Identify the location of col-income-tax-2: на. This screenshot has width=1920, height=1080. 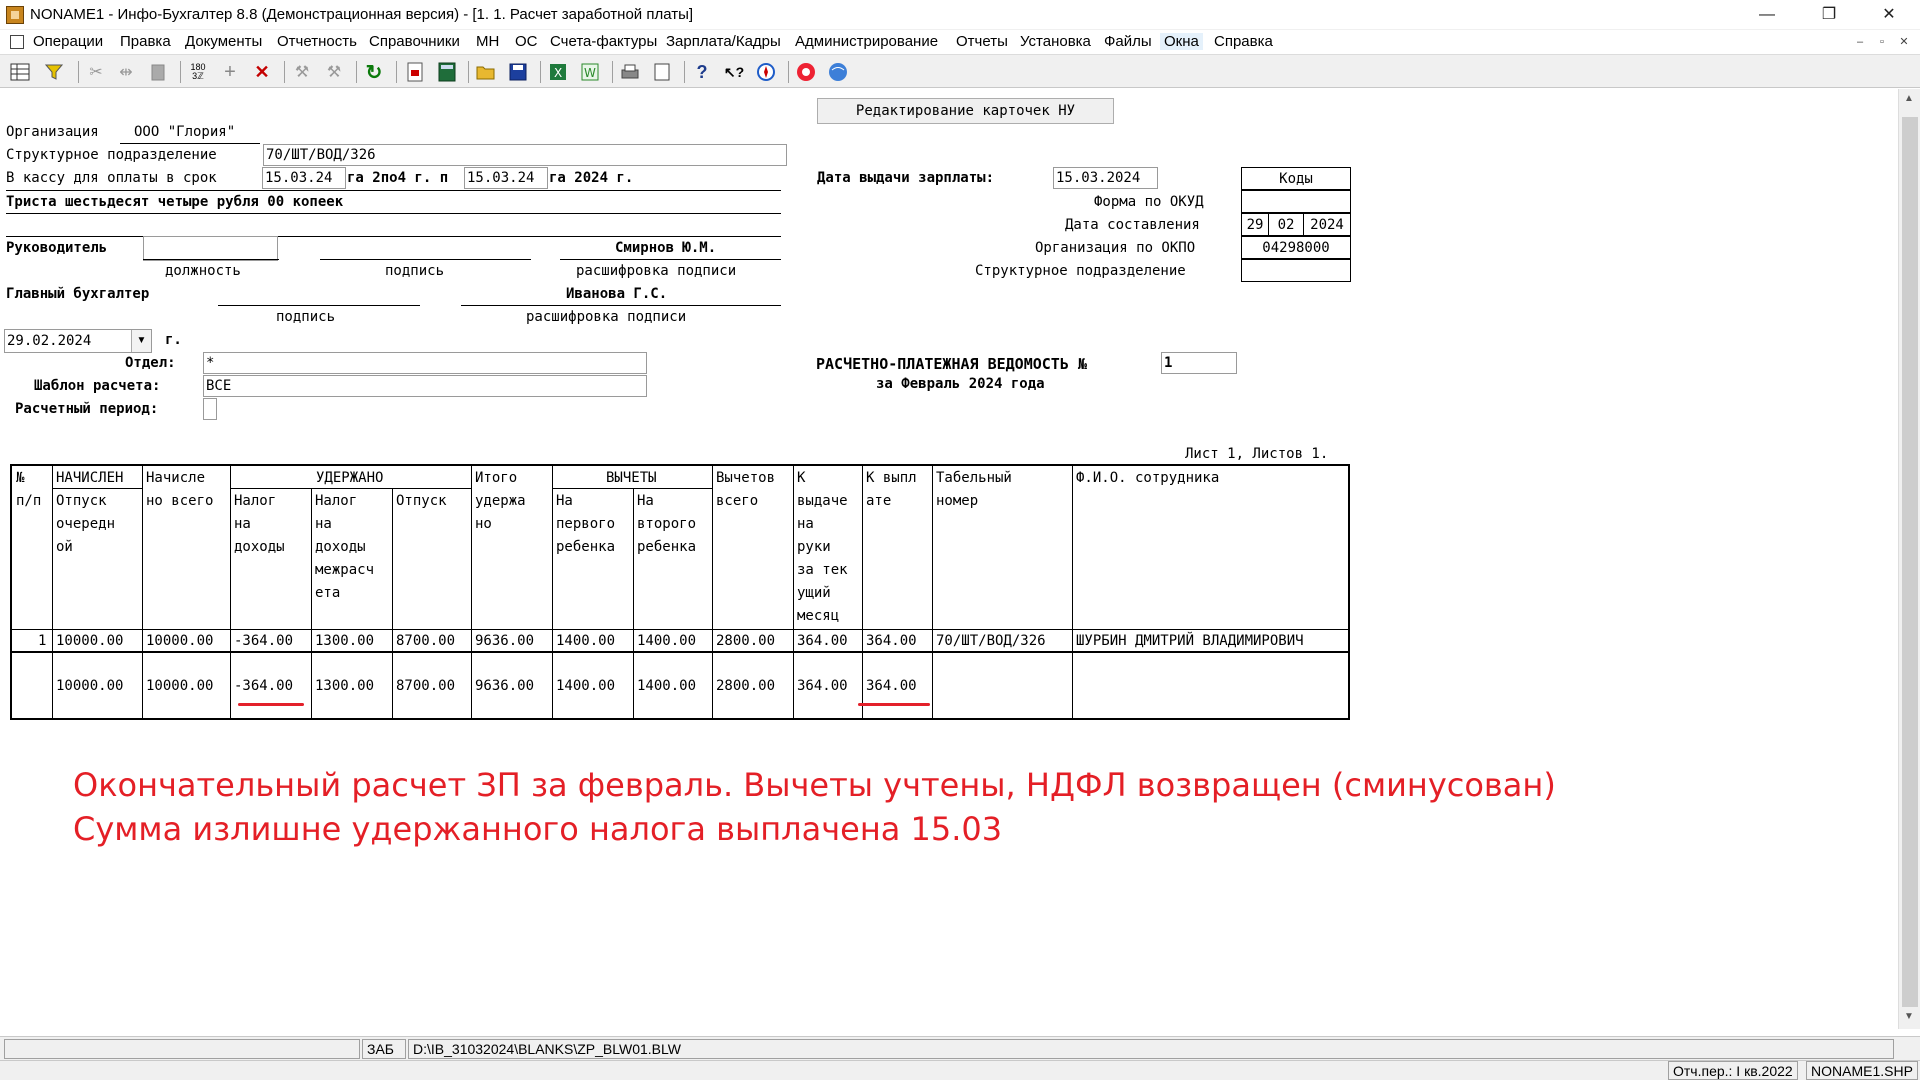
(242, 524).